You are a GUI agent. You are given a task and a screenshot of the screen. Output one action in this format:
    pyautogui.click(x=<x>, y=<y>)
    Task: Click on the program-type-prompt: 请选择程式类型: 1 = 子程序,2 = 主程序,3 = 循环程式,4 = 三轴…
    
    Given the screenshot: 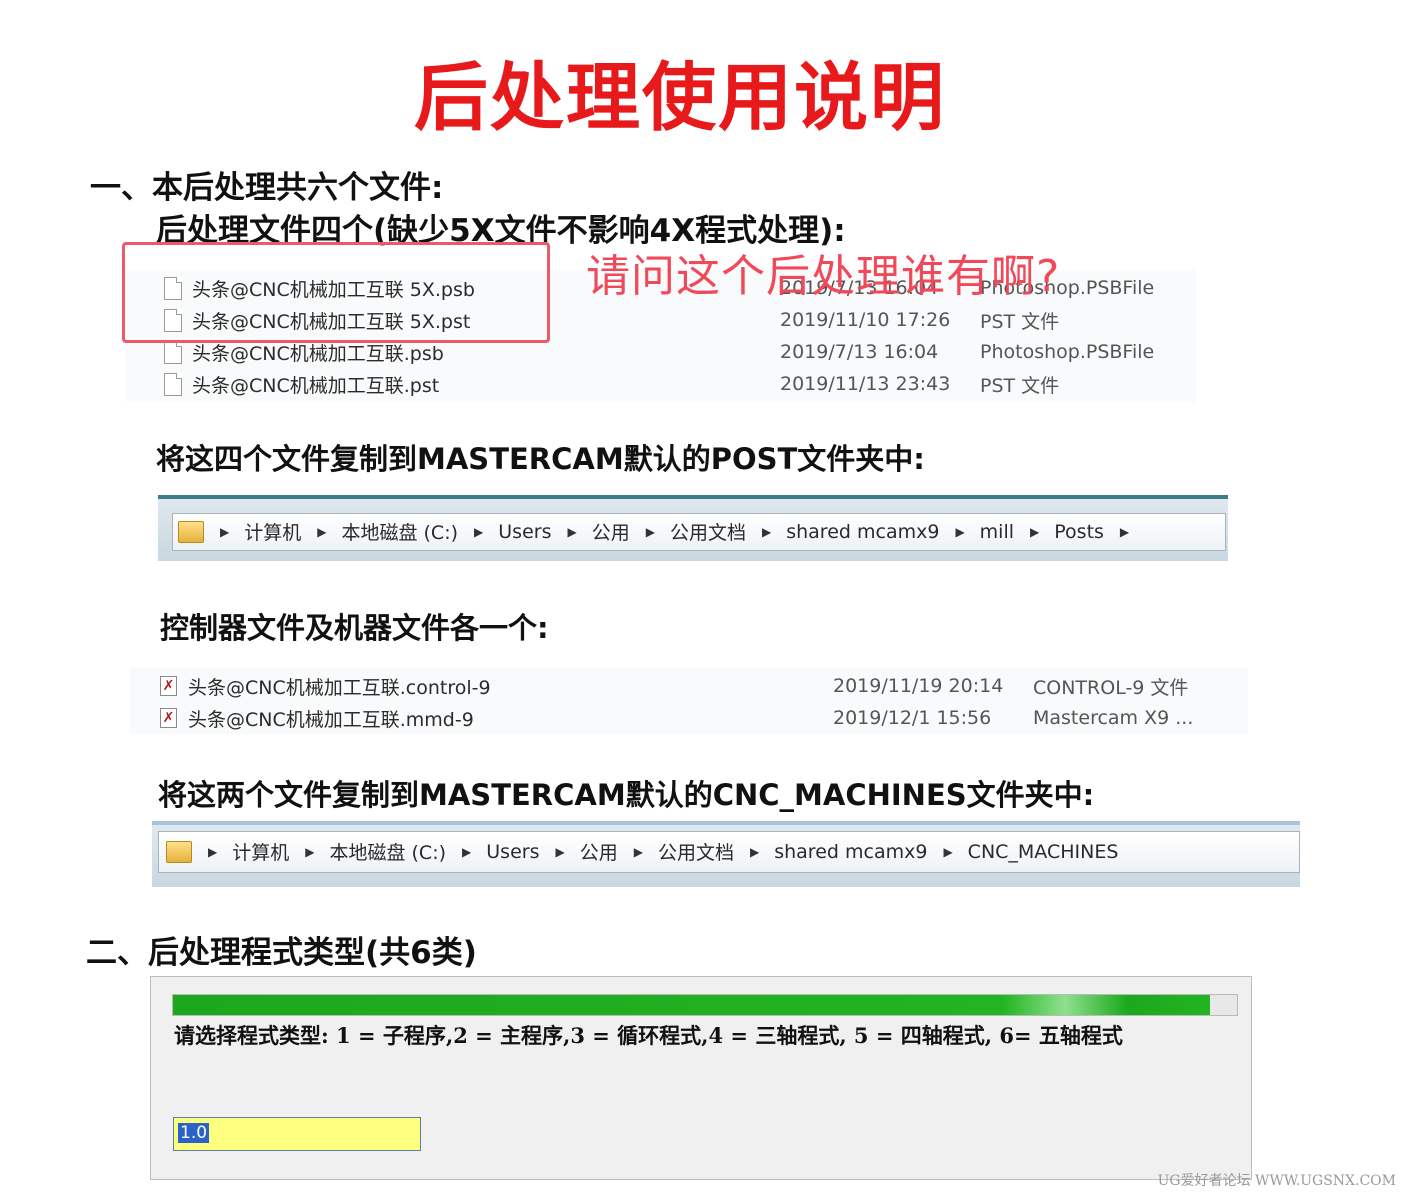 What is the action you would take?
    pyautogui.click(x=648, y=1035)
    